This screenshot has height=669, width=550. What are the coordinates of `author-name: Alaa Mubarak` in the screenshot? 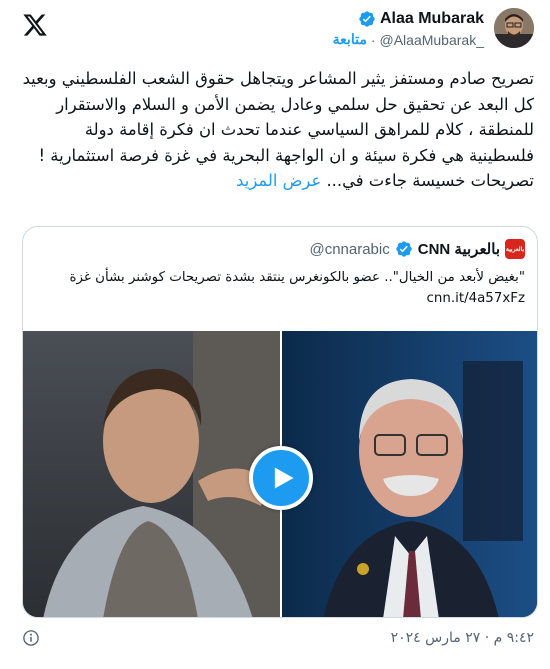 It's located at (432, 19).